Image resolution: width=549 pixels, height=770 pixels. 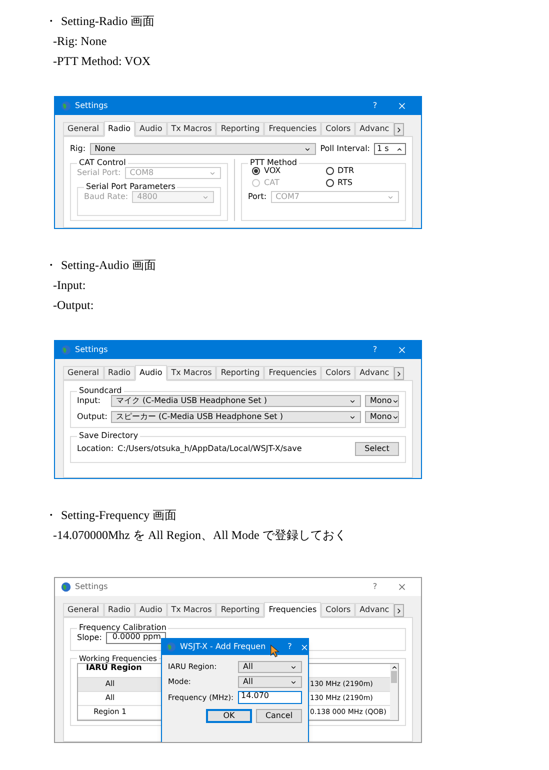 I want to click on field-label: Port:, so click(x=257, y=197).